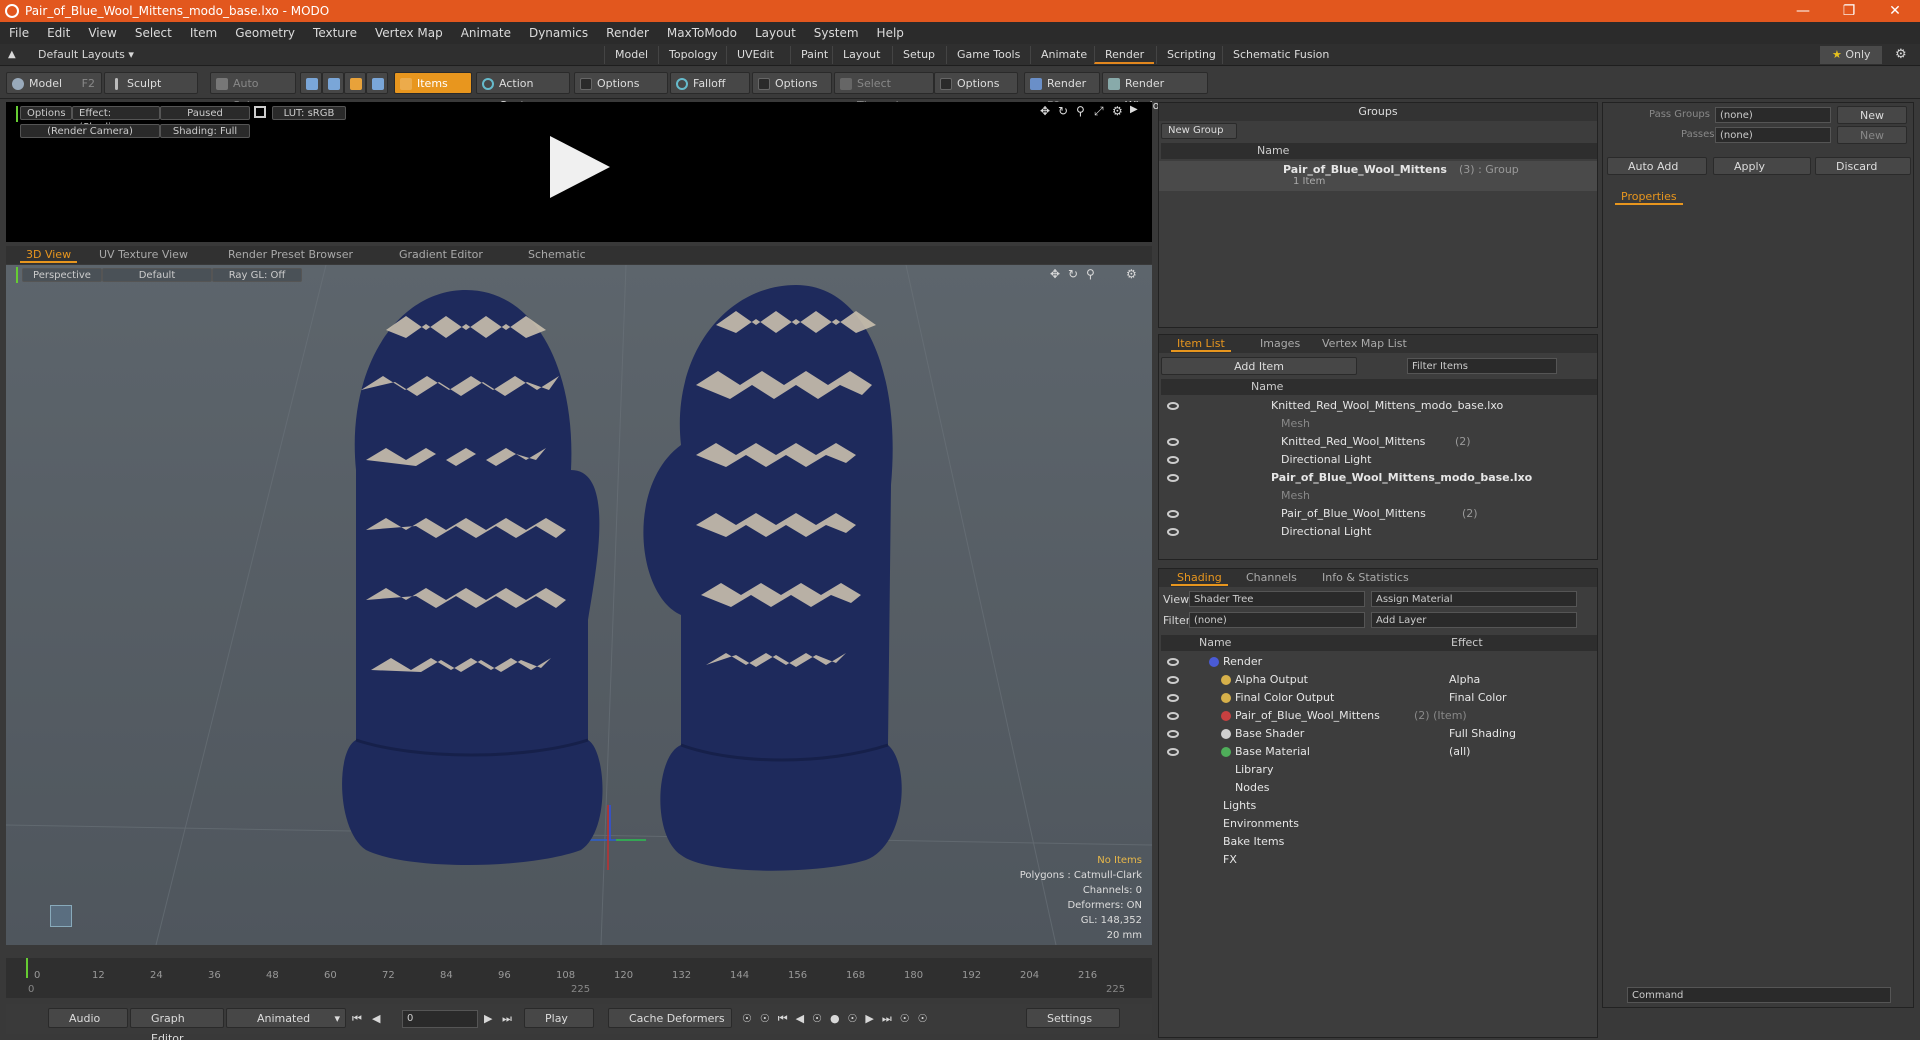  What do you see at coordinates (1872, 115) in the screenshot?
I see `new-pass-group-button: New` at bounding box center [1872, 115].